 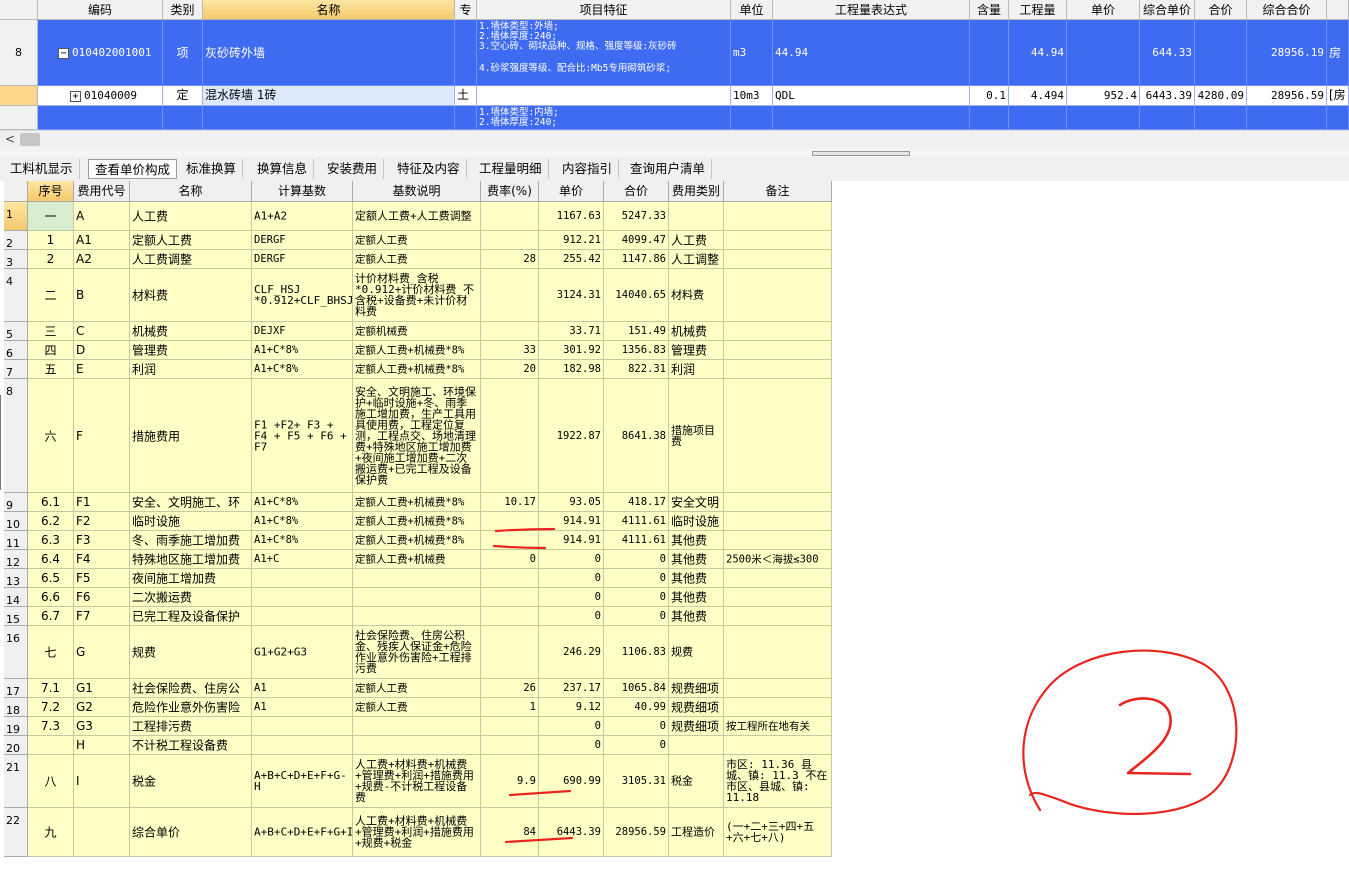 I want to click on tab-content-guide: 内容指引, so click(x=588, y=169).